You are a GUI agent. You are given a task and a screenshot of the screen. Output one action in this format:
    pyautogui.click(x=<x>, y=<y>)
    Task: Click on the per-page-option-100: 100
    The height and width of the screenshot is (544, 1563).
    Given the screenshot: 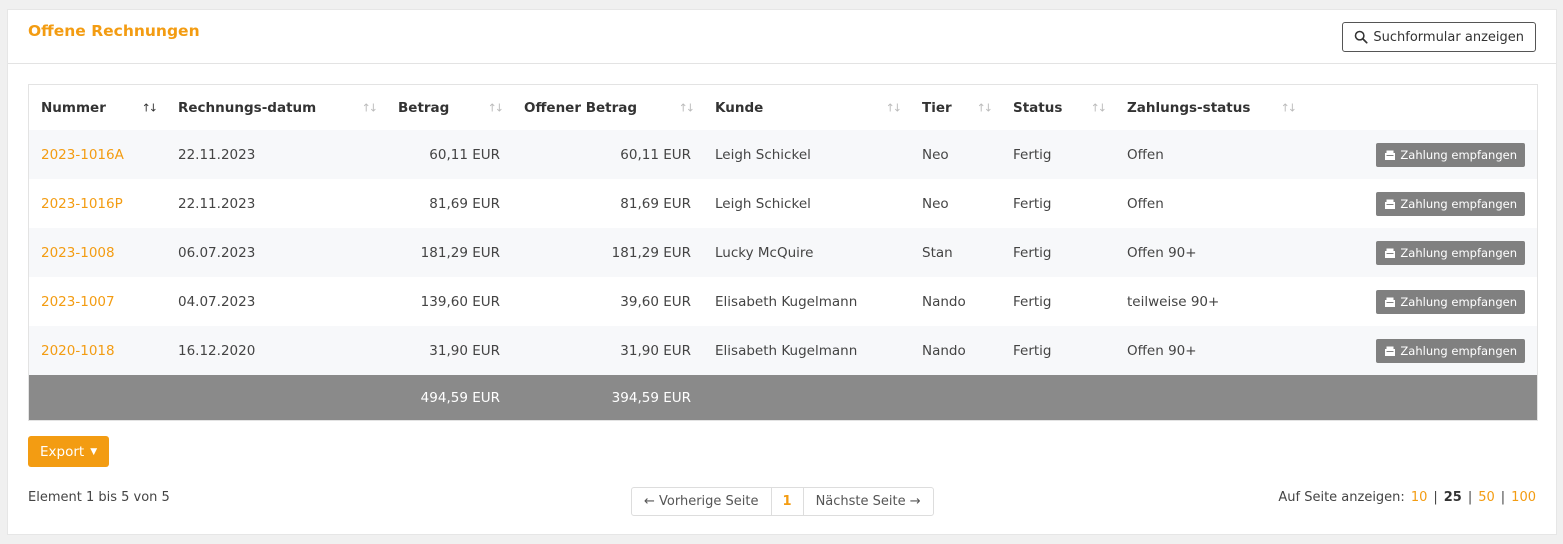 What is the action you would take?
    pyautogui.click(x=1523, y=497)
    